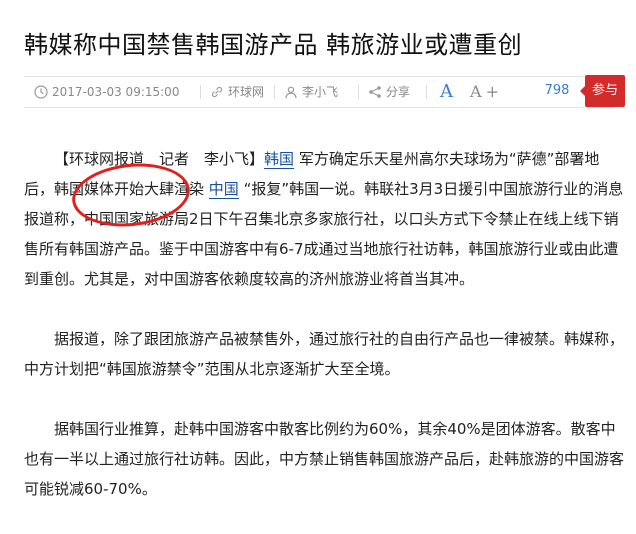 This screenshot has width=636, height=534. Describe the element at coordinates (223, 189) in the screenshot. I see `keyword-link-china: 中国` at that location.